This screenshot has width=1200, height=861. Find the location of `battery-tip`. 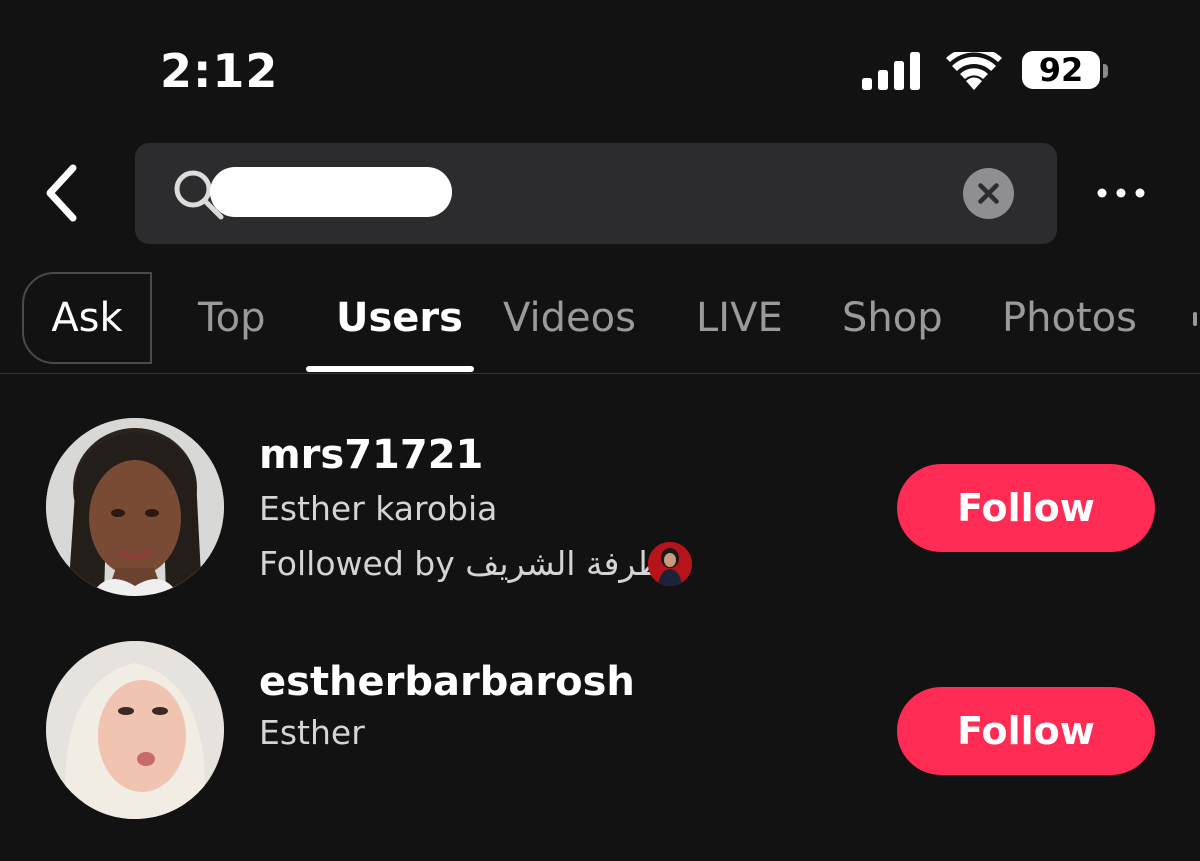

battery-tip is located at coordinates (1105, 71).